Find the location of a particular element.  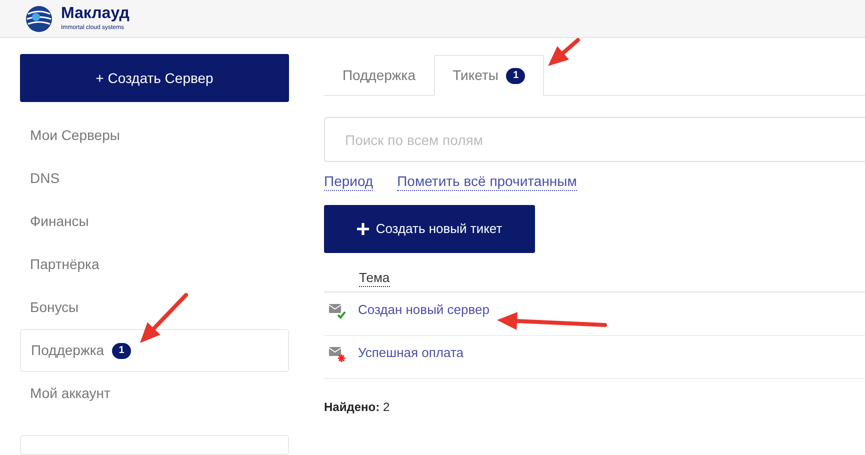

found-label: Найдено: is located at coordinates (352, 407).